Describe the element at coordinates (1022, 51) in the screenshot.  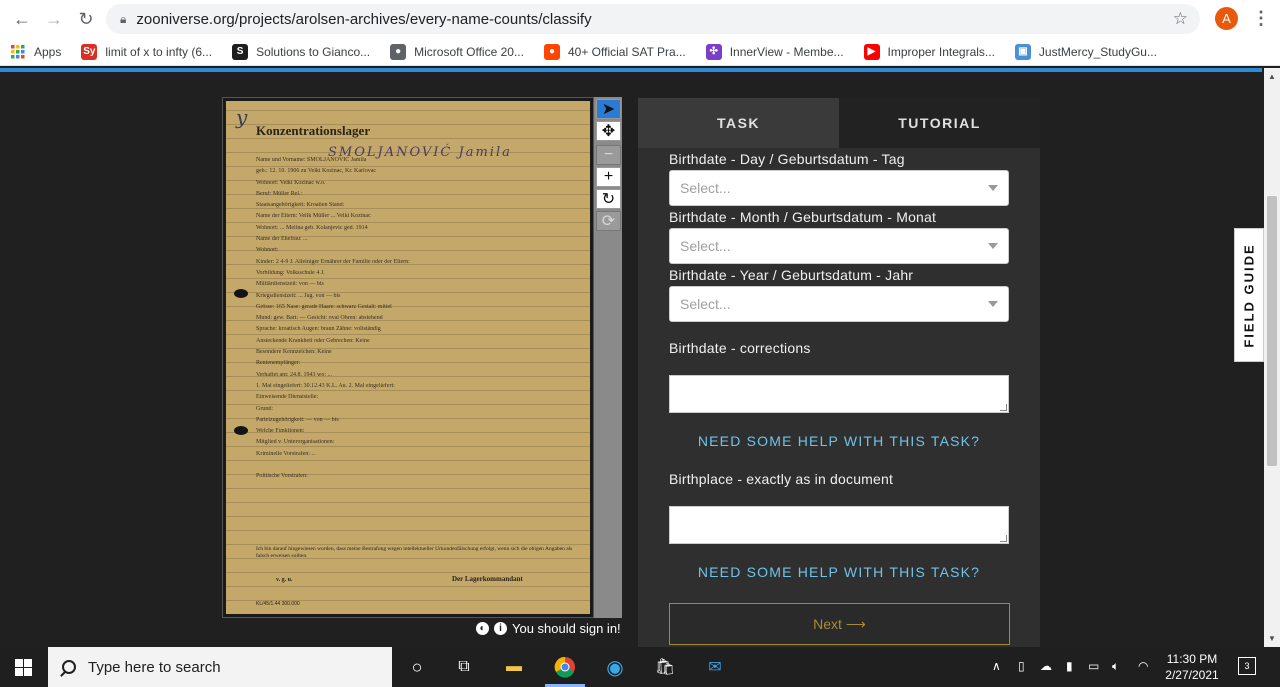
I see `document-icon: ▣` at that location.